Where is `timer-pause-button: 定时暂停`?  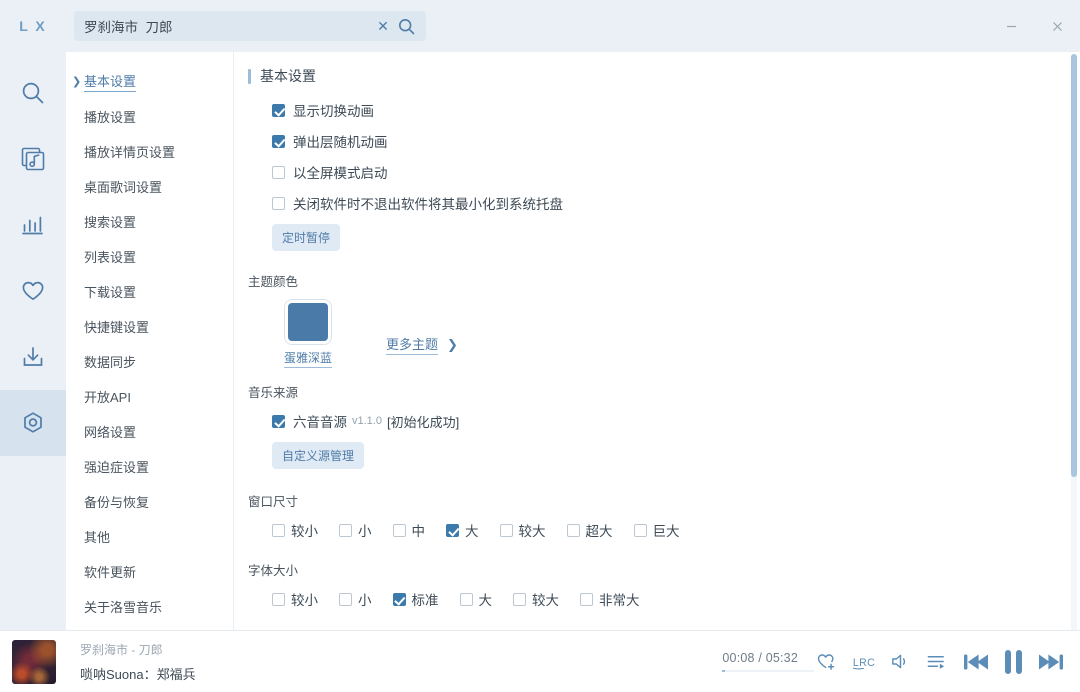
timer-pause-button: 定时暂停 is located at coordinates (306, 237).